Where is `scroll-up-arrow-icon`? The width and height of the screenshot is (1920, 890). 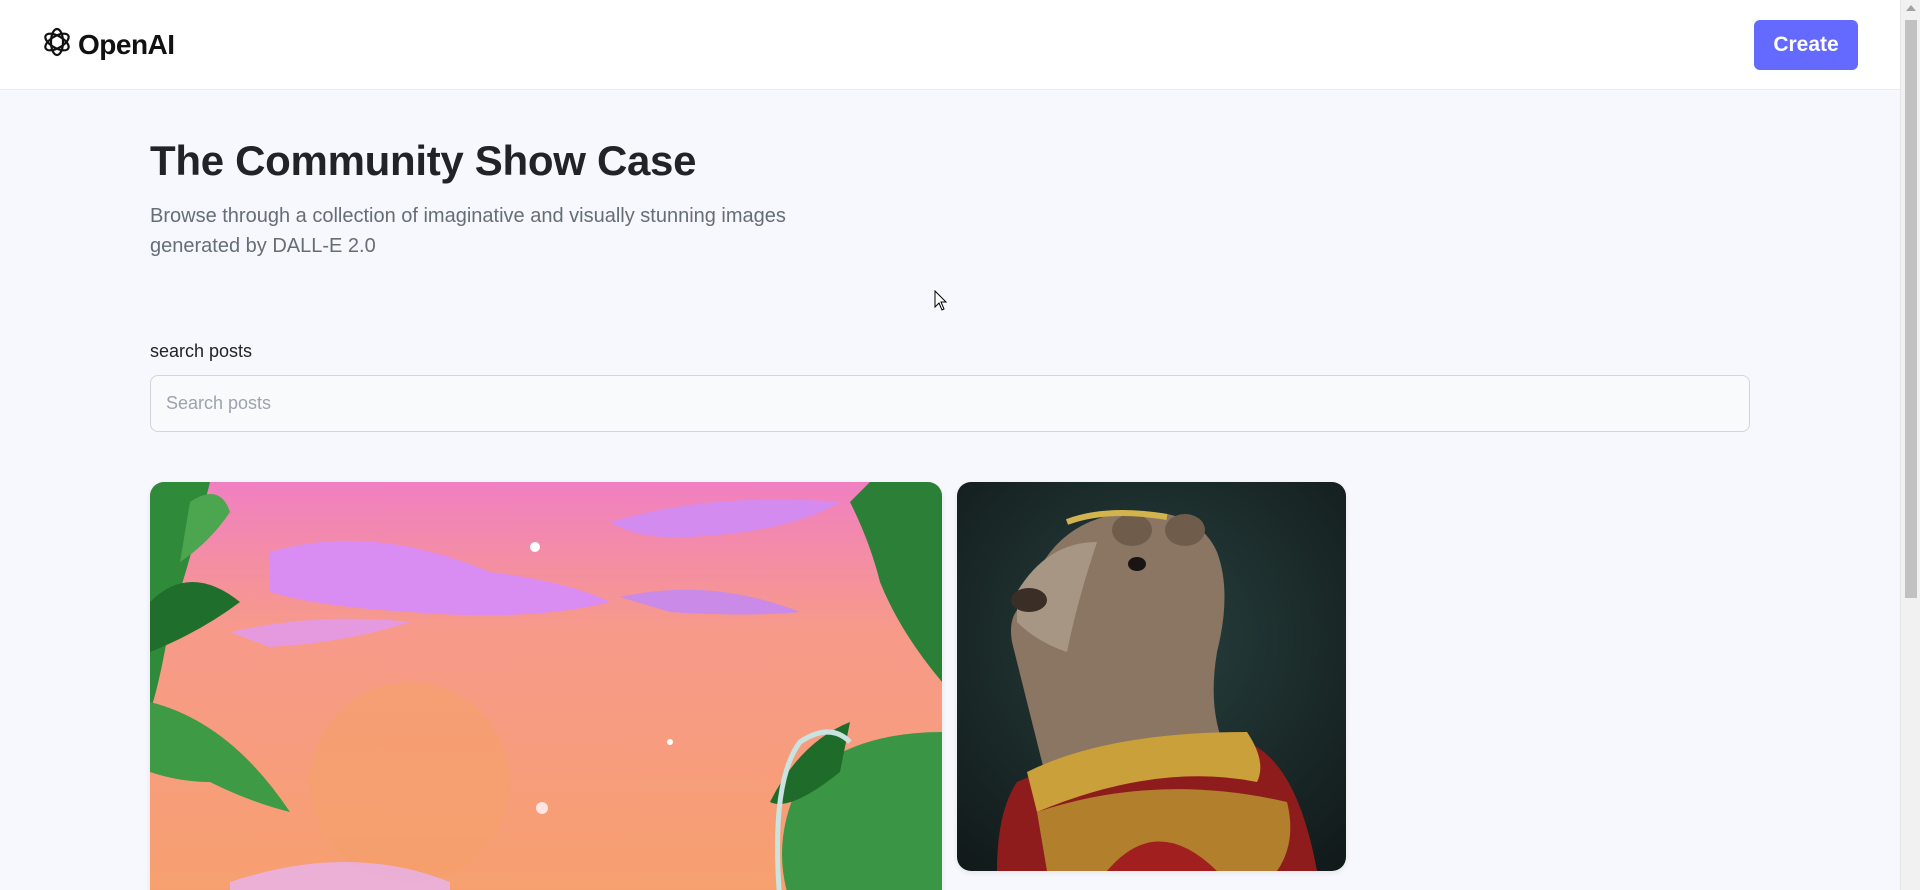 scroll-up-arrow-icon is located at coordinates (1911, 8).